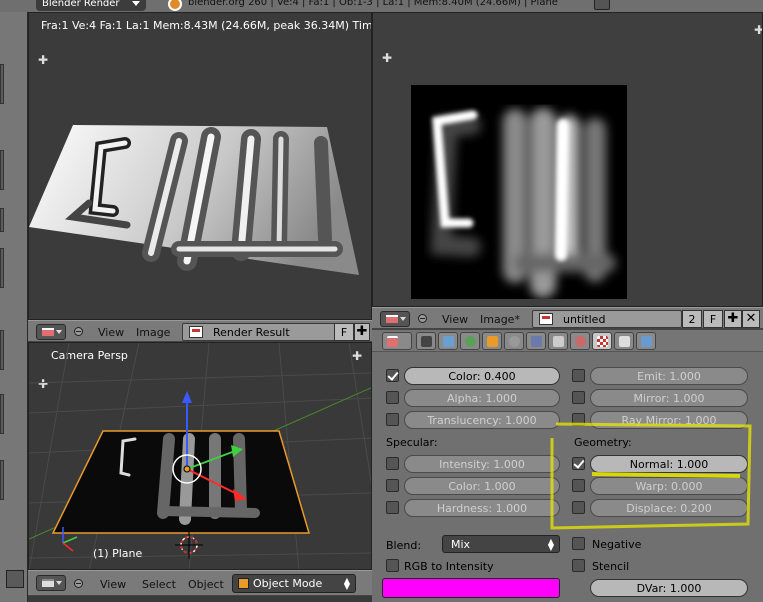 Image resolution: width=763 pixels, height=602 pixels. What do you see at coordinates (669, 398) in the screenshot?
I see `mirror-slider: Mirror: 1.000` at bounding box center [669, 398].